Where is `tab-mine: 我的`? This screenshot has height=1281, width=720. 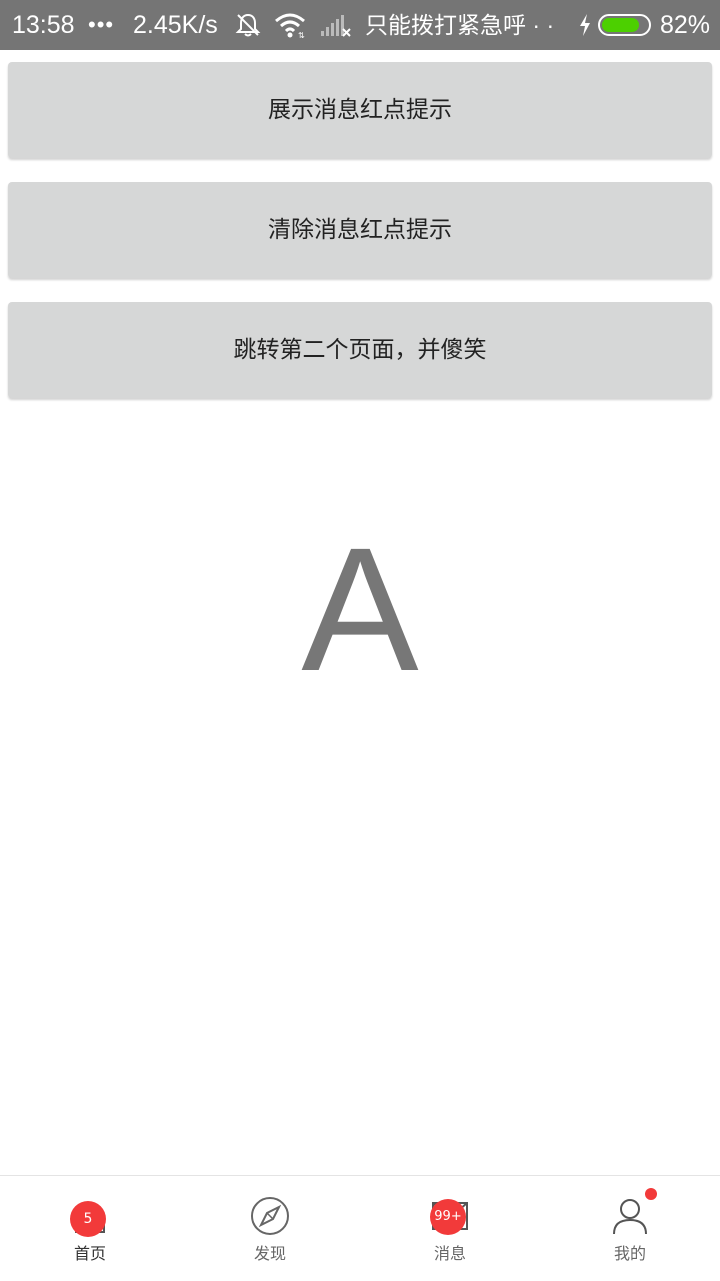
tab-mine: 我的 is located at coordinates (630, 1228).